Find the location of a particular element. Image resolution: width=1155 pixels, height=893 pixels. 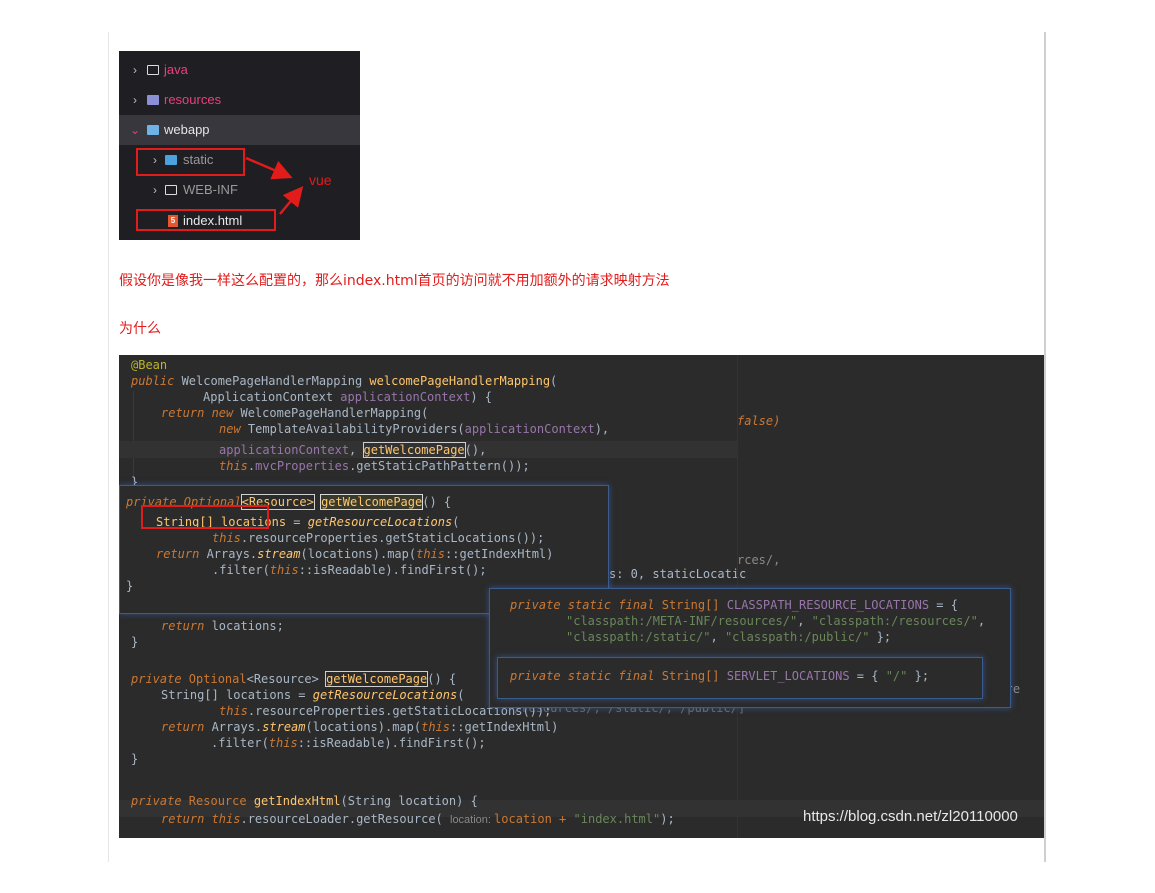

vue-annotation: vue is located at coordinates (320, 180).